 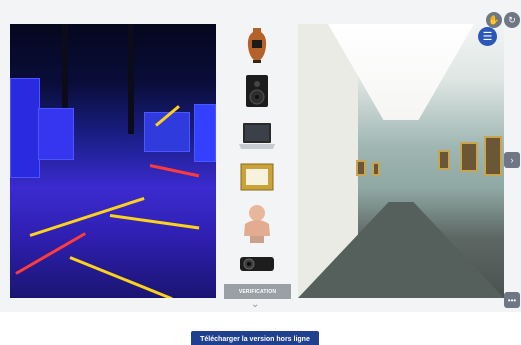 What do you see at coordinates (257, 177) in the screenshot?
I see `picture-frame-icon` at bounding box center [257, 177].